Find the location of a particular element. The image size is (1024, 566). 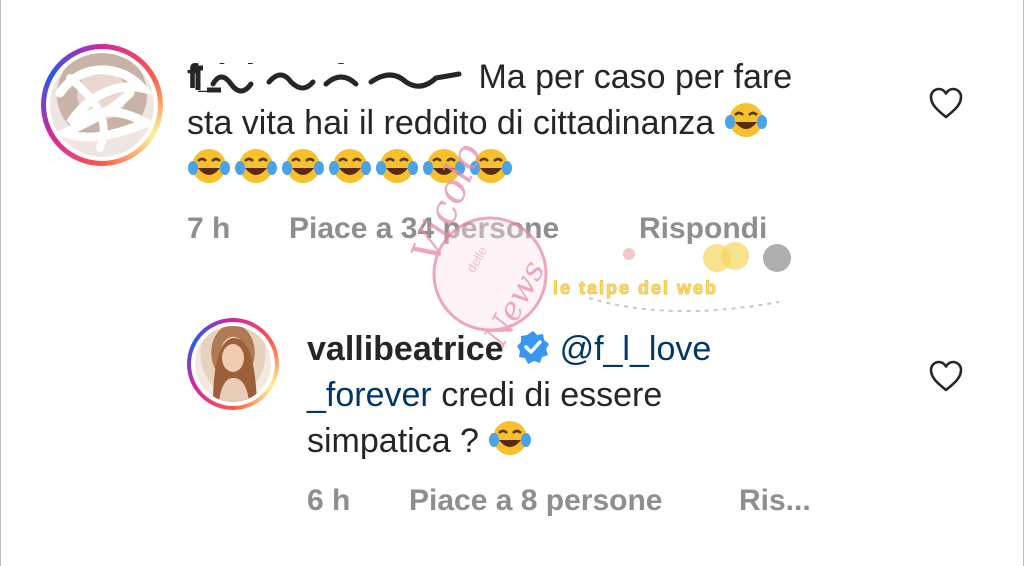

reply-button: Rispondi is located at coordinates (703, 229).